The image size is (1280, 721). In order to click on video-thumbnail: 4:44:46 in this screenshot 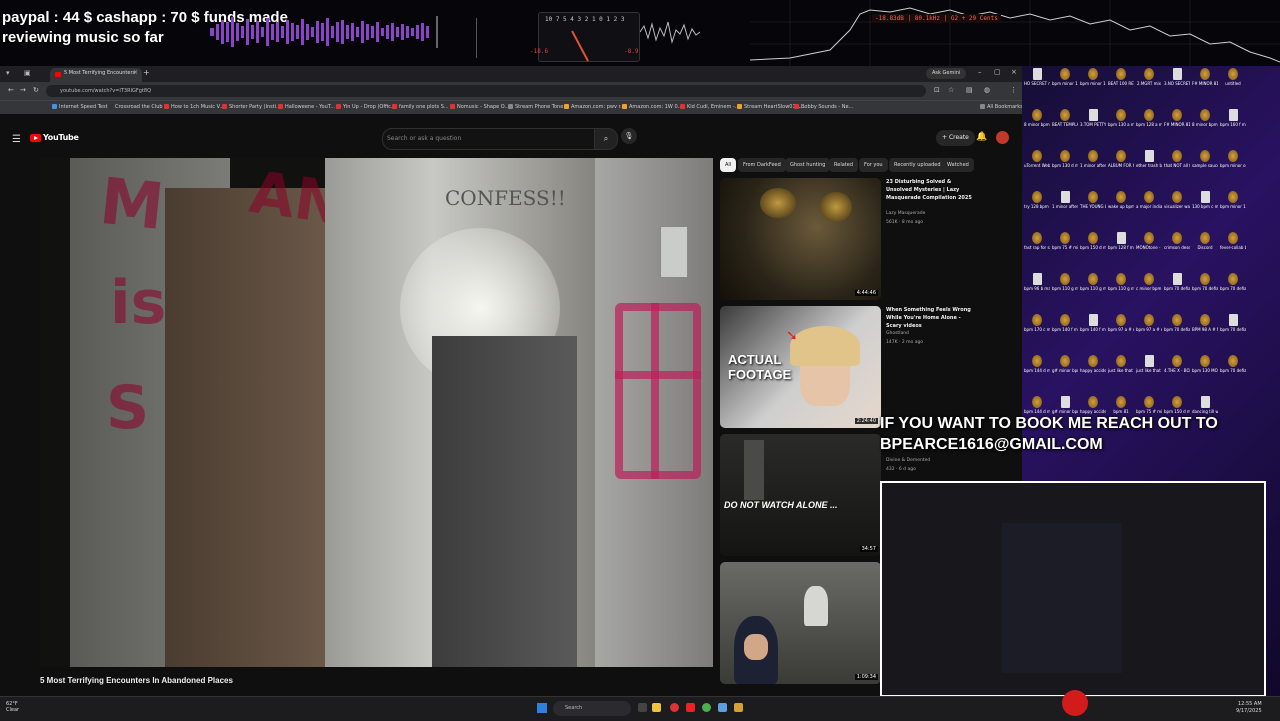, I will do `click(800, 239)`.